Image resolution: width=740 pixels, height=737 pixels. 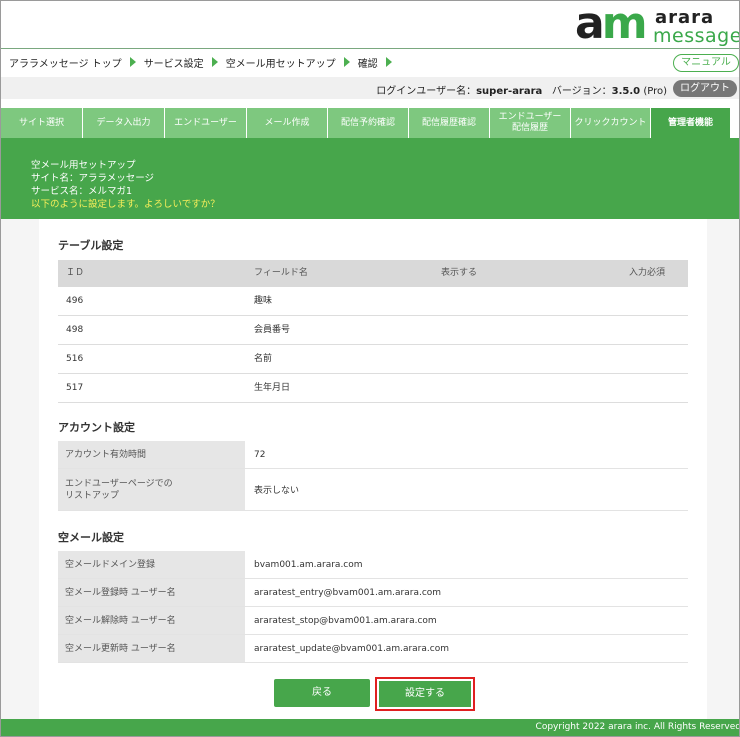 I want to click on tab-end-users: エンドユーザー, so click(x=206, y=123).